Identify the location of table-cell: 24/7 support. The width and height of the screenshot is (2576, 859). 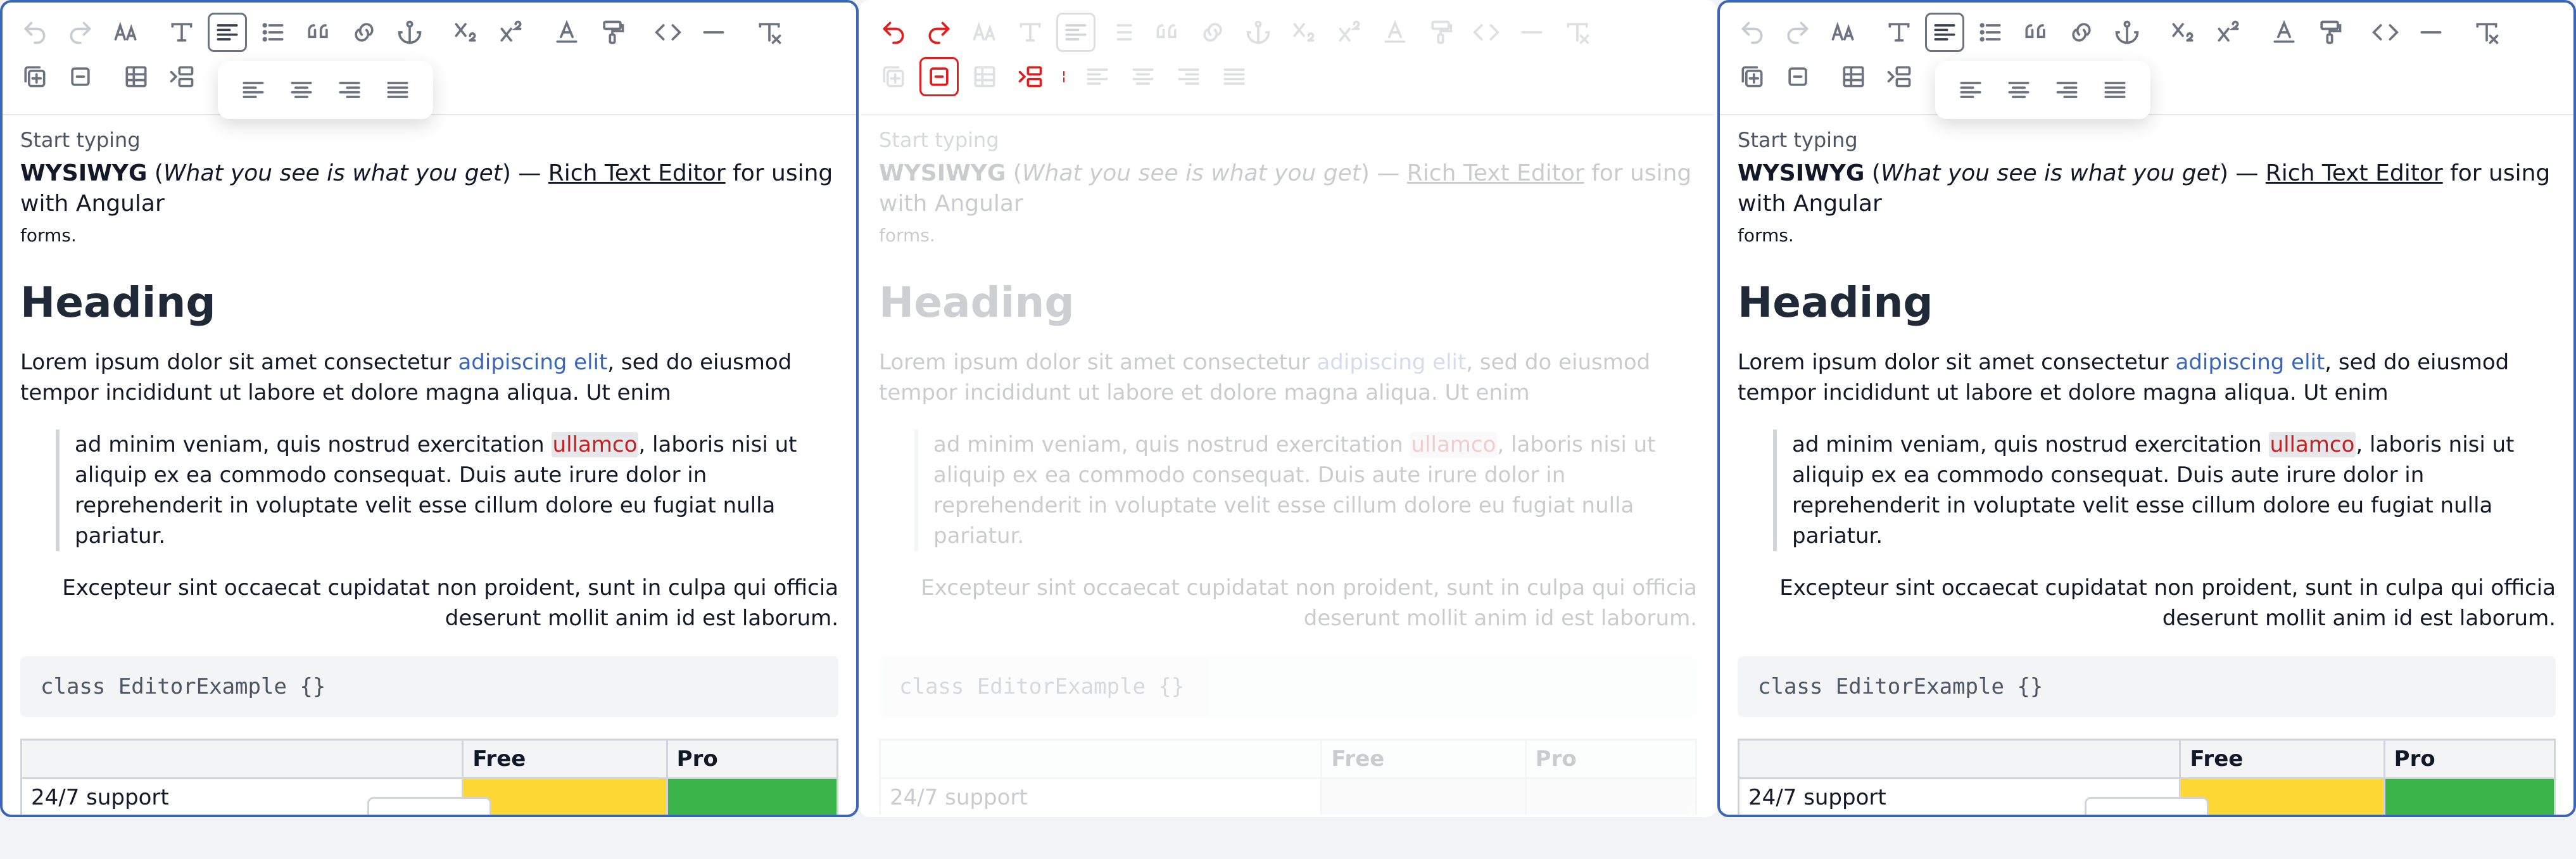
(1100, 796).